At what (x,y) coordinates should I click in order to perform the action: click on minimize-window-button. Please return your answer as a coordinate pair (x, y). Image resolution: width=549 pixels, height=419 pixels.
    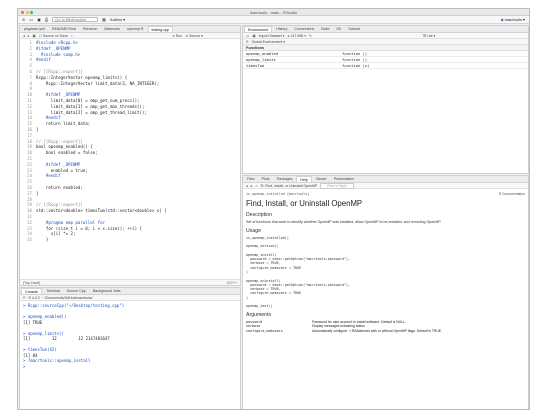
    Looking at the image, I should click on (27, 12).